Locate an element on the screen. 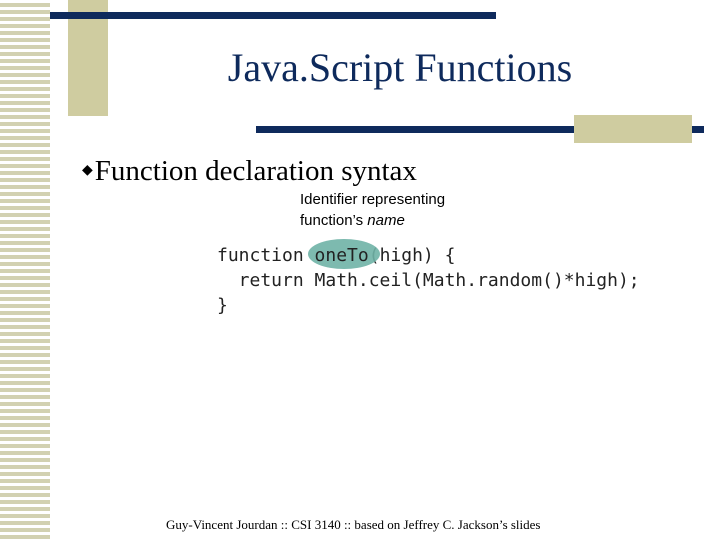  bullet-item: ◆Function declaration syntax is located at coordinates (249, 171).